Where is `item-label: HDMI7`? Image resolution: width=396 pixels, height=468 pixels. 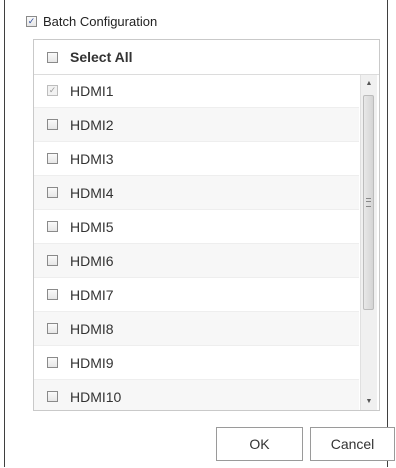
item-label: HDMI7 is located at coordinates (92, 294).